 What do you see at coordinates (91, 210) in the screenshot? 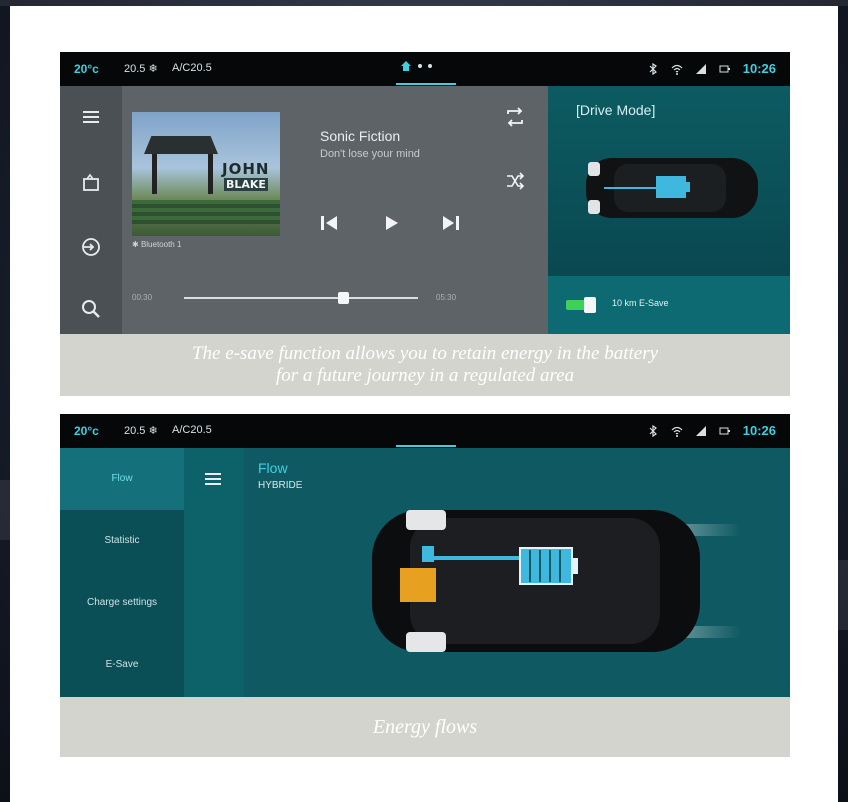
I see `media-sidebar` at bounding box center [91, 210].